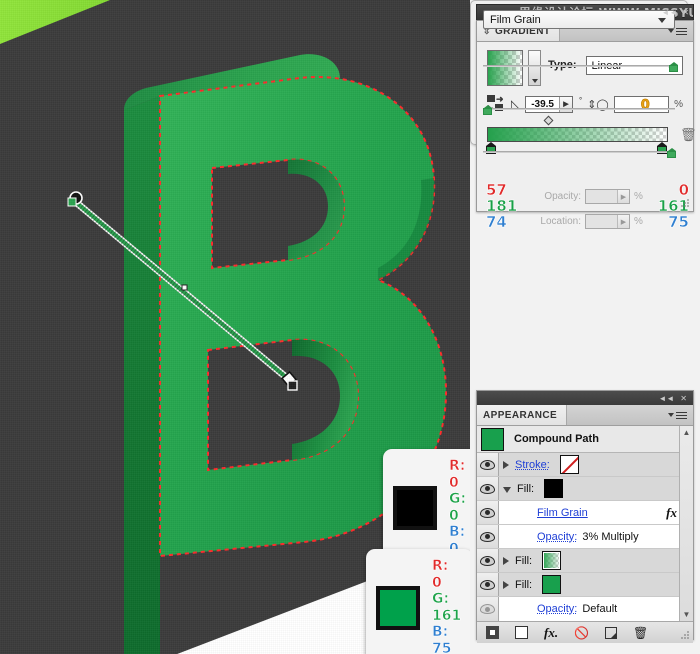 The image size is (700, 654). I want to click on visibility-toggle-fill-green, so click(488, 584).